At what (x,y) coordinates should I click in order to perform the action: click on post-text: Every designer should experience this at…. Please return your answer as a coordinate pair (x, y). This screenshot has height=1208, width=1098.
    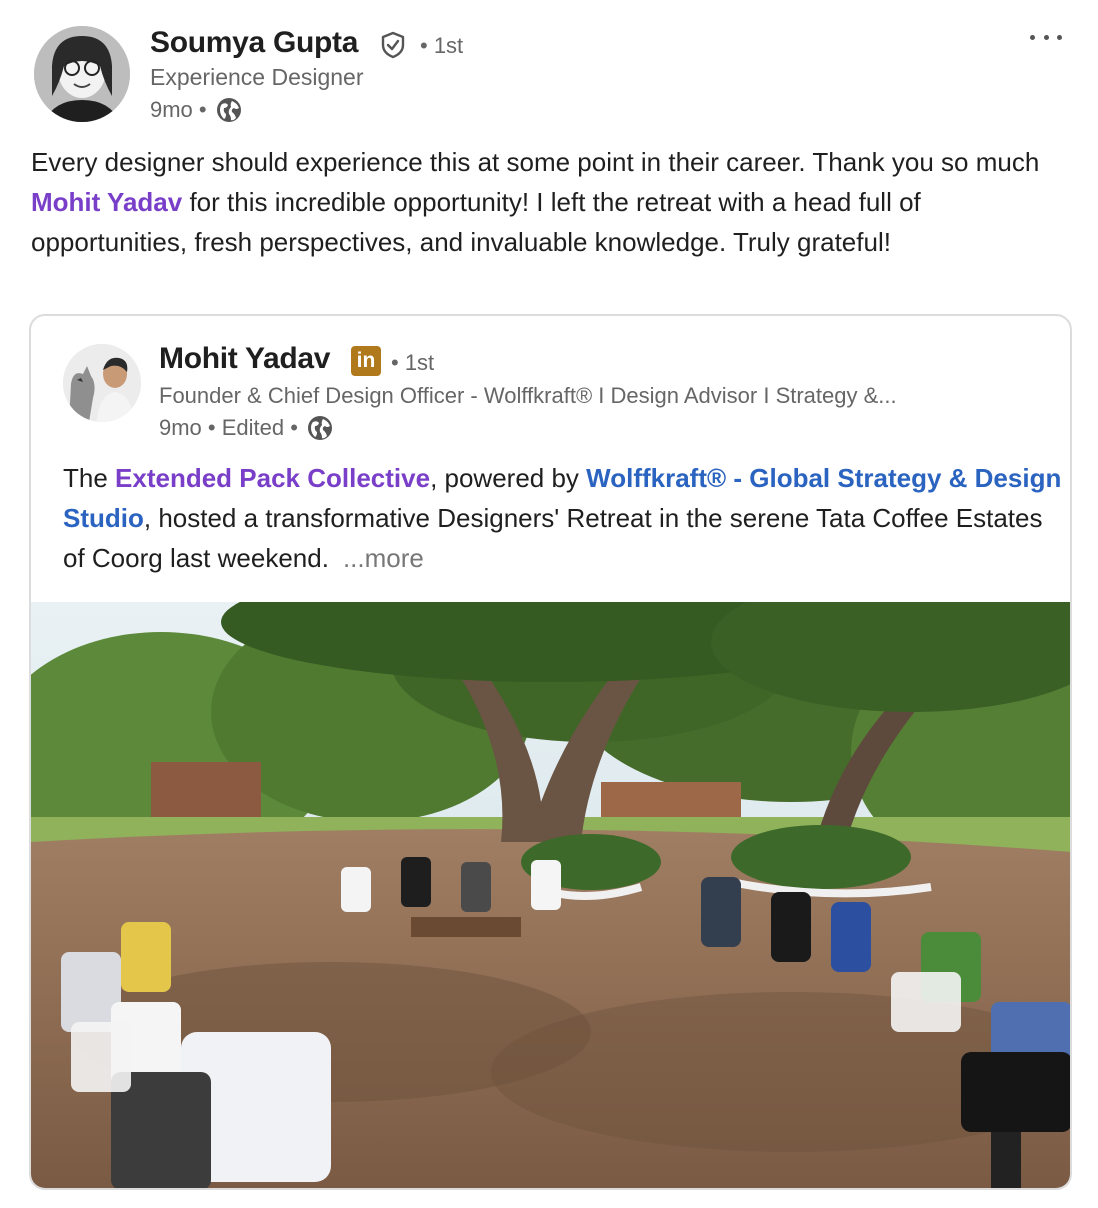
    Looking at the image, I should click on (551, 202).